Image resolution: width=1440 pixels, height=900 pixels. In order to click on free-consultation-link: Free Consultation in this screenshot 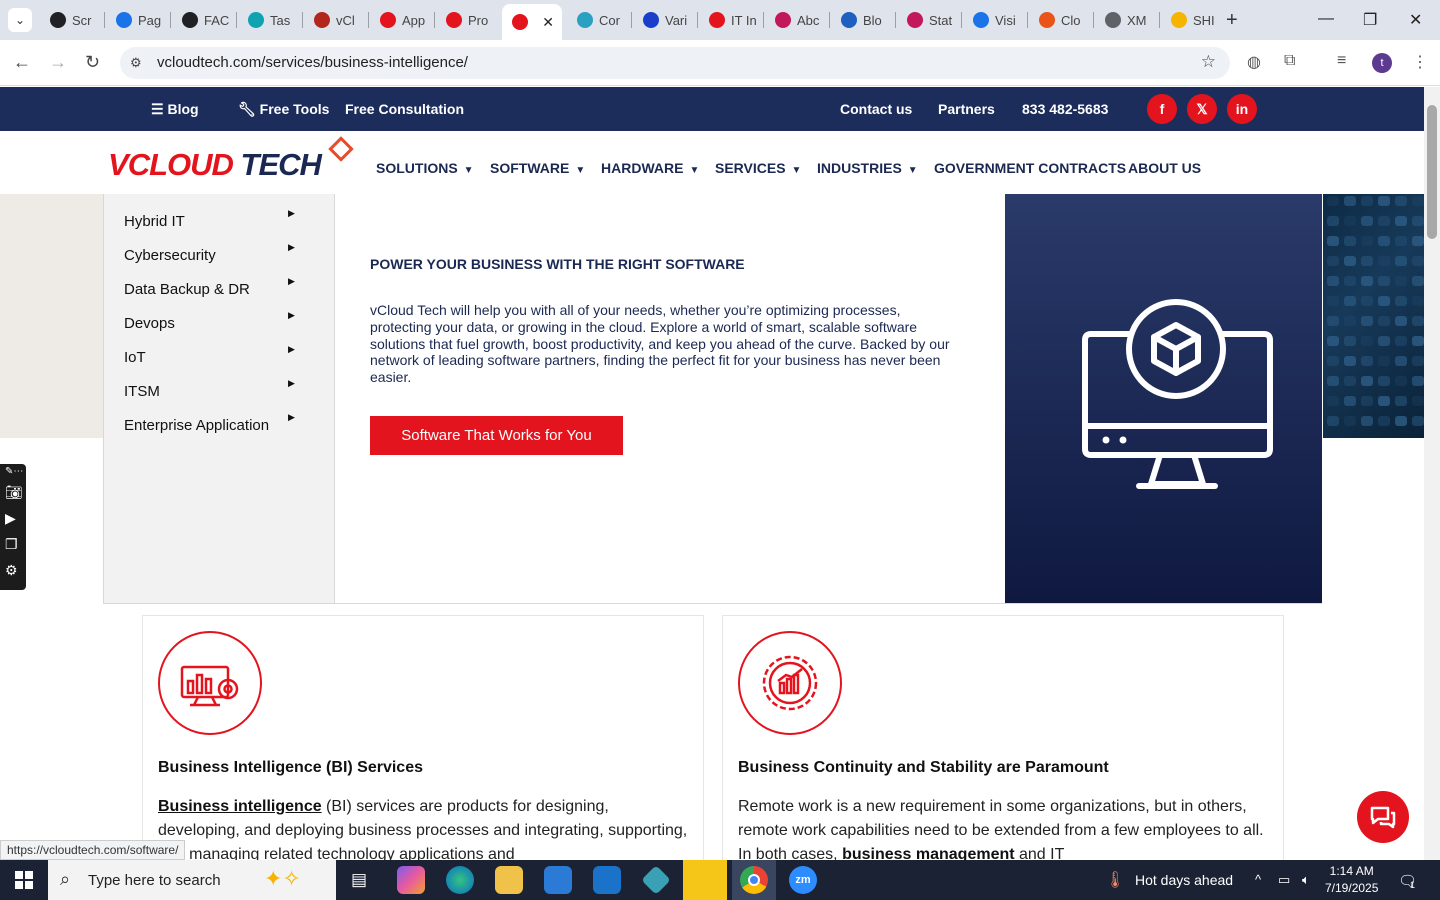, I will do `click(404, 109)`.